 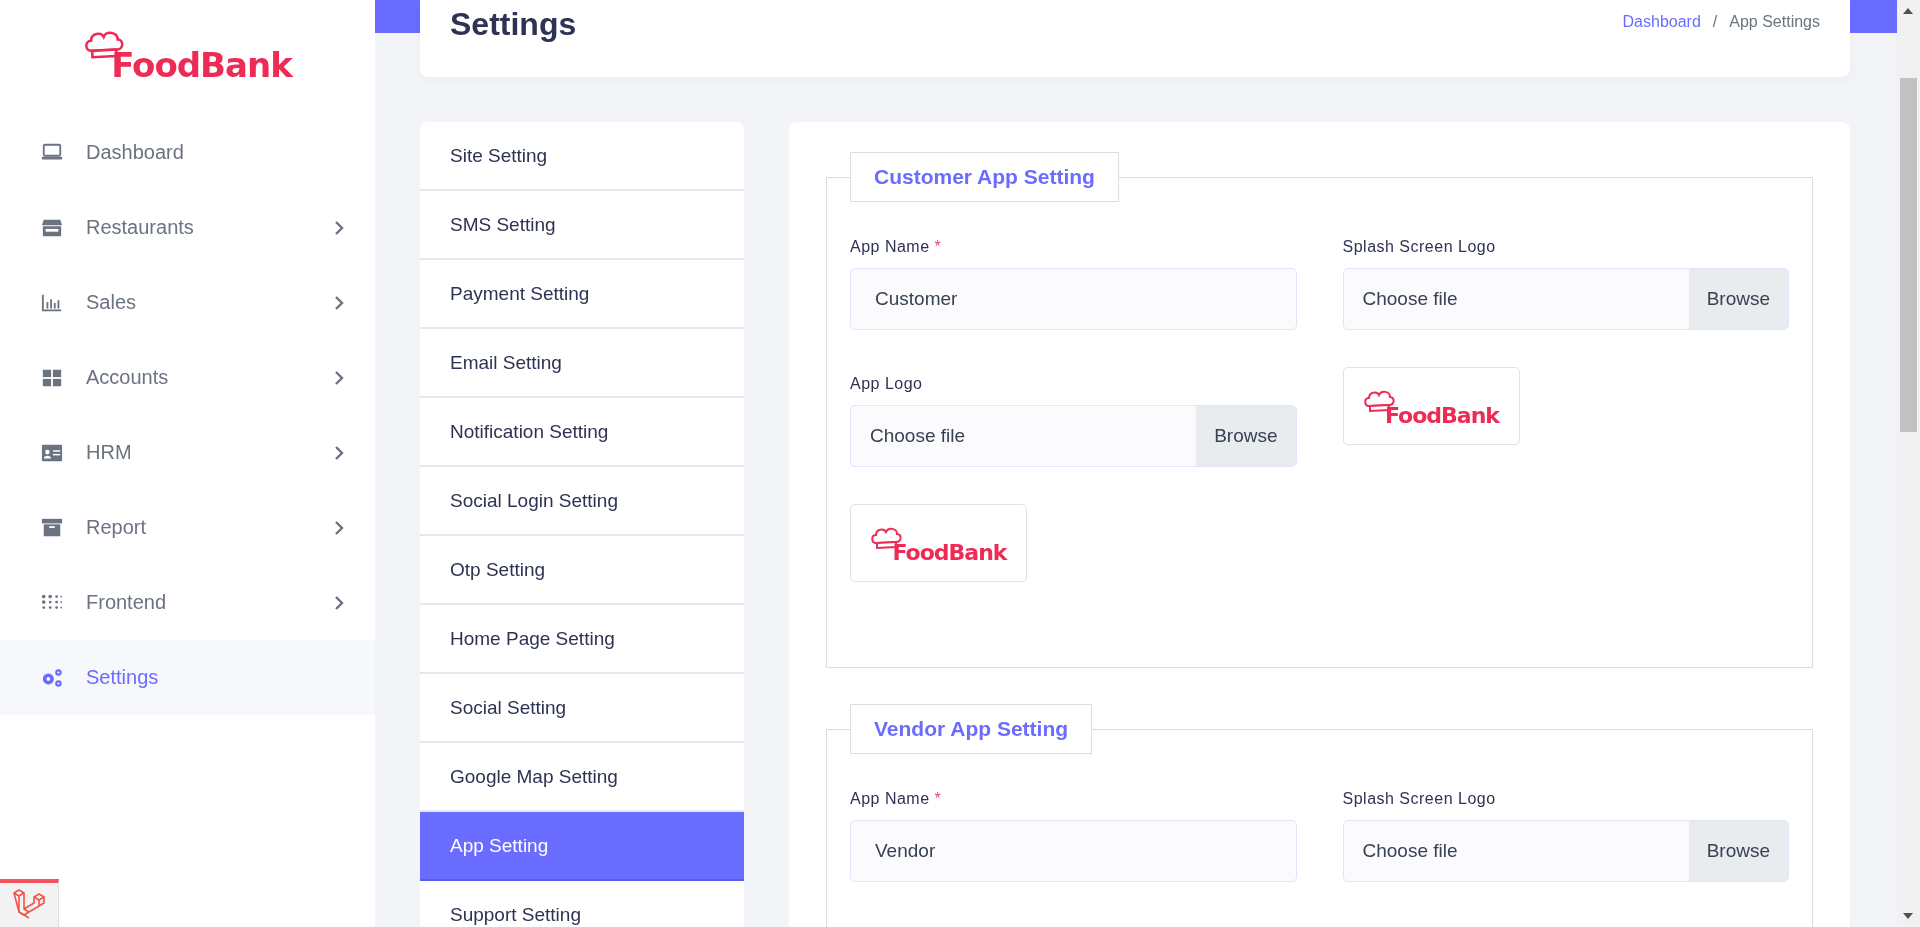 What do you see at coordinates (187, 527) in the screenshot?
I see `nav-item: Report` at bounding box center [187, 527].